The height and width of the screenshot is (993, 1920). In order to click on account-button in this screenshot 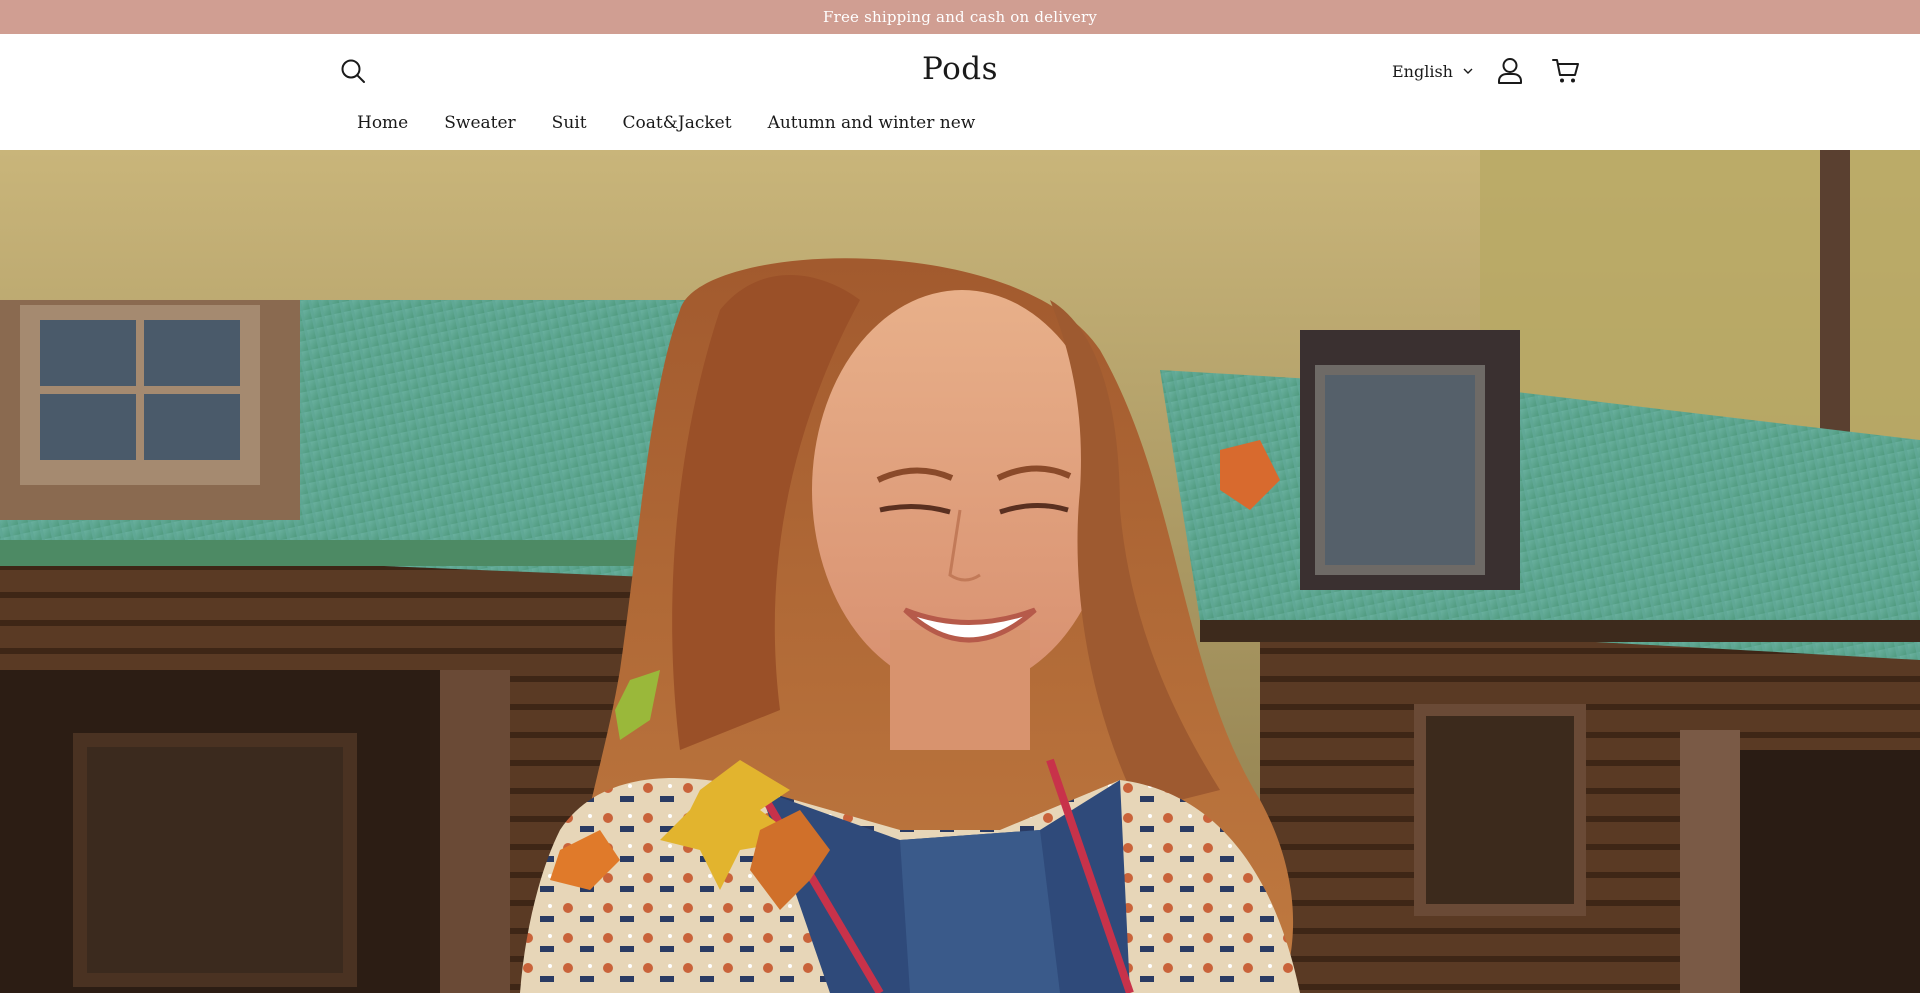, I will do `click(1510, 71)`.